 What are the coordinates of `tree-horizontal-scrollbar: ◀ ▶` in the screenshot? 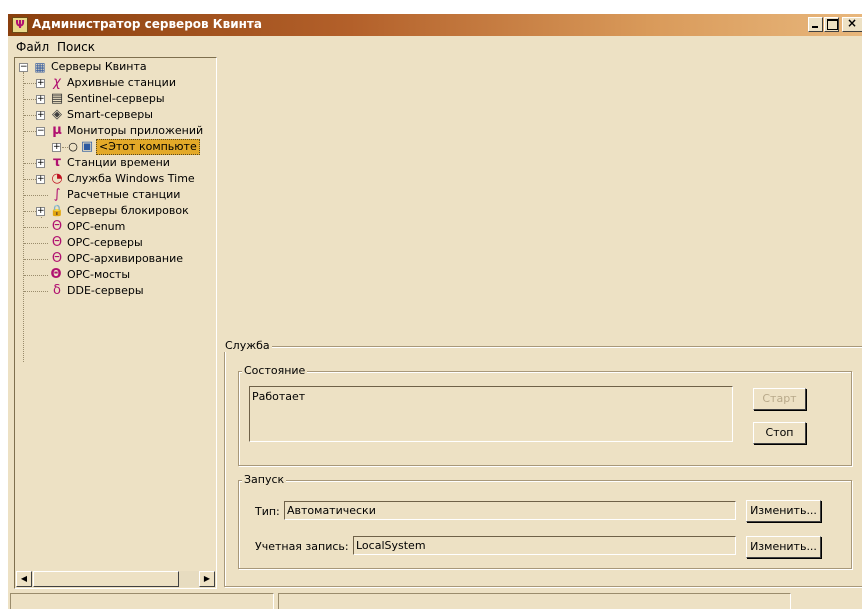 It's located at (115, 579).